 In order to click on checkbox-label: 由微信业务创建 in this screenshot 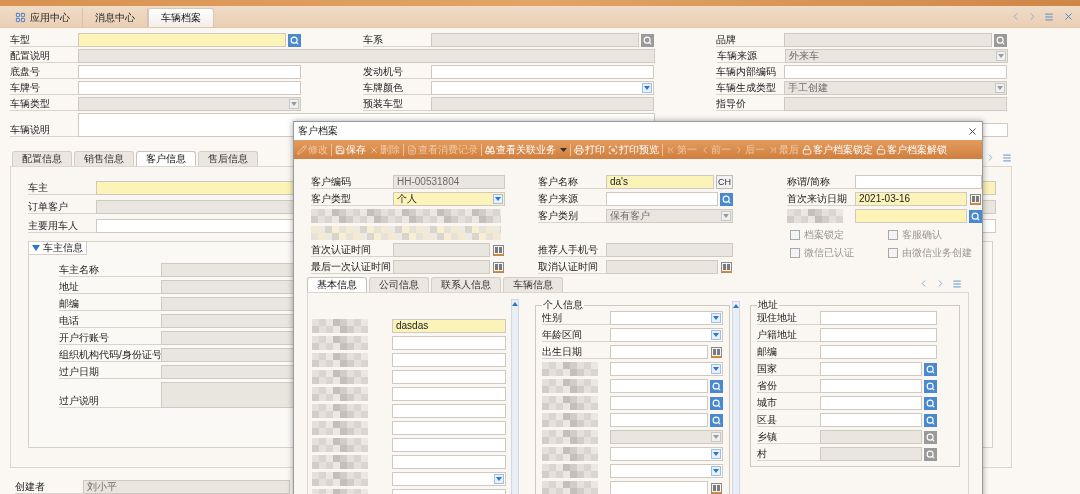, I will do `click(937, 253)`.